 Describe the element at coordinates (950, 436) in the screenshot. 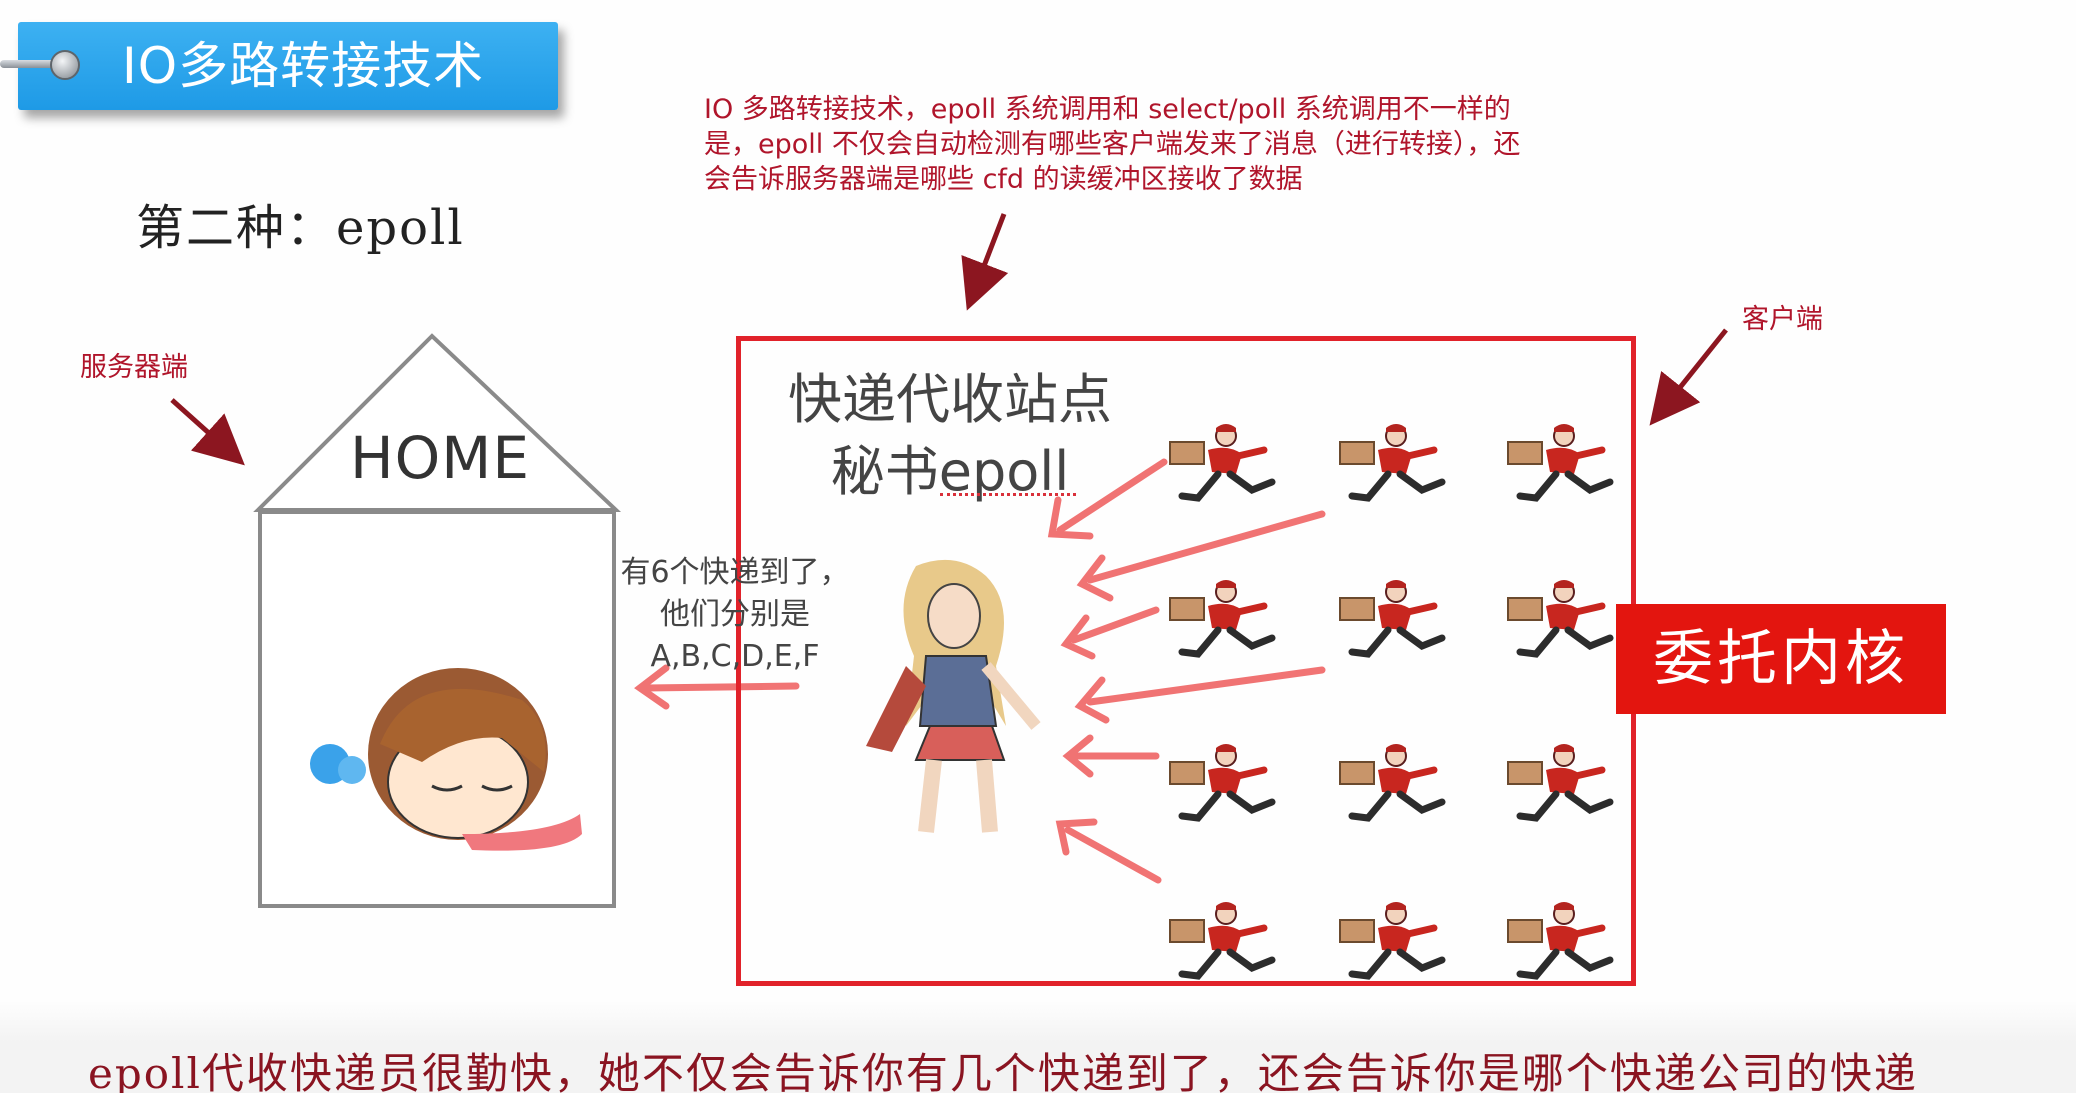

I see `station-title: 快递代收站点 秘书epoll` at that location.